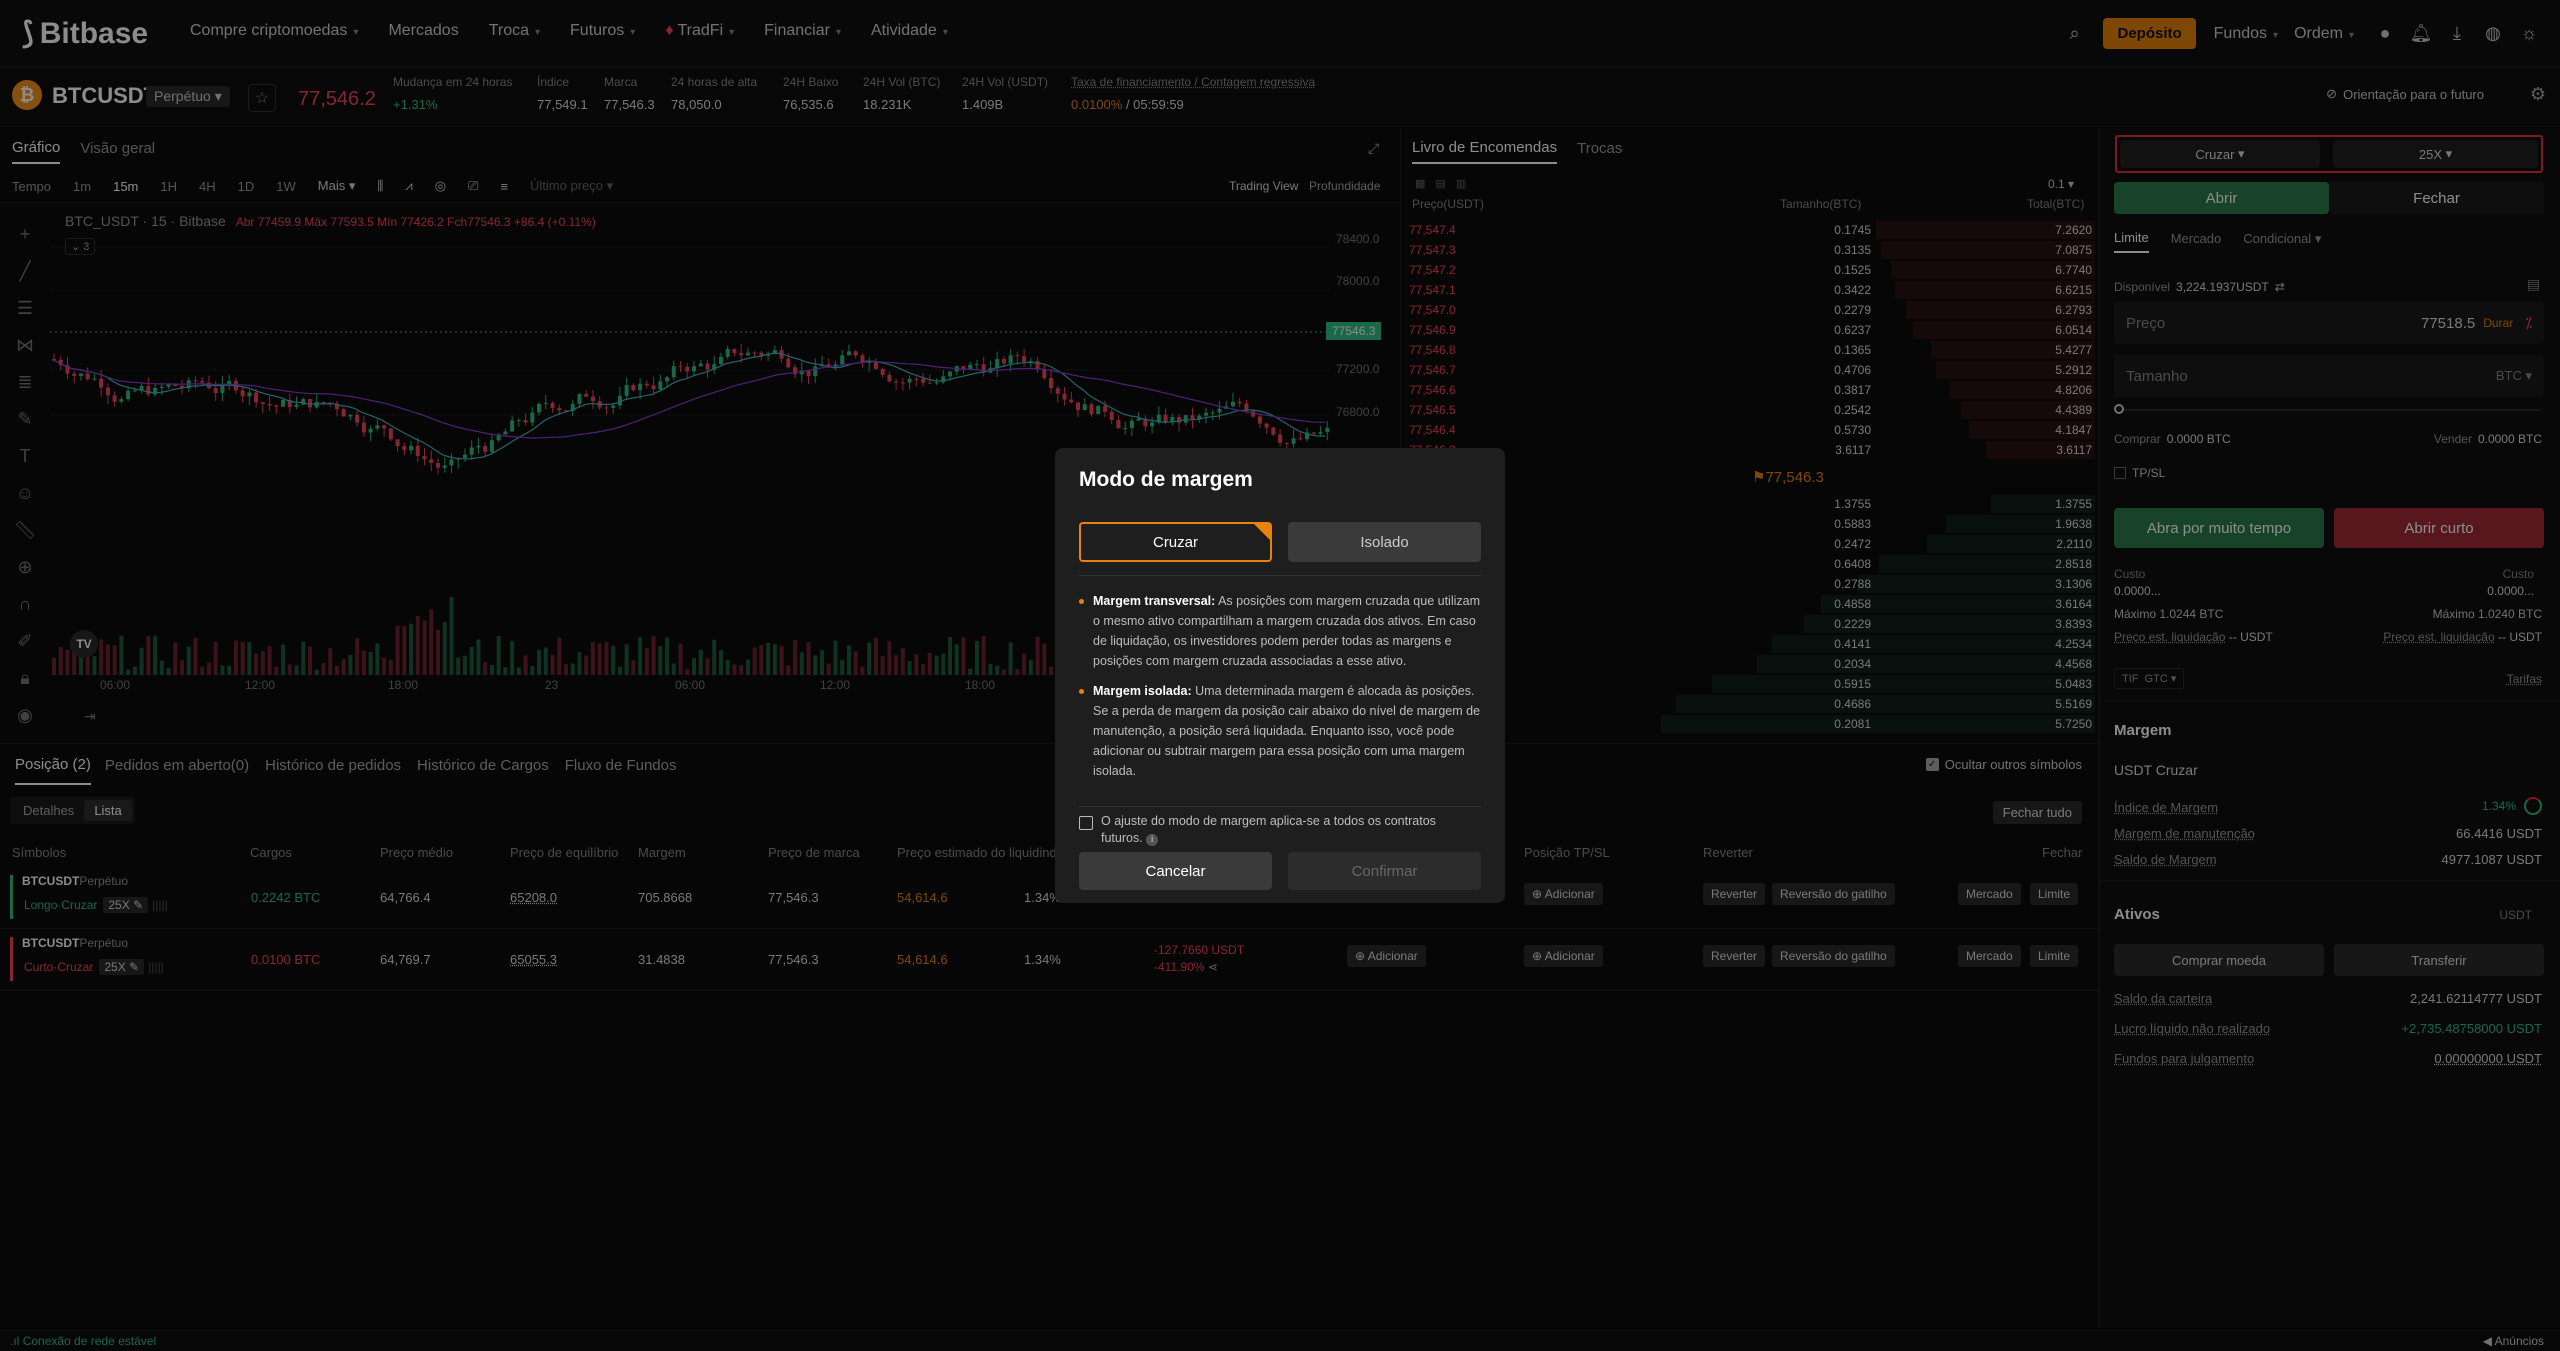 Image resolution: width=2560 pixels, height=1351 pixels. Describe the element at coordinates (1166, 479) in the screenshot. I see `modal-title: Modo de margem` at that location.